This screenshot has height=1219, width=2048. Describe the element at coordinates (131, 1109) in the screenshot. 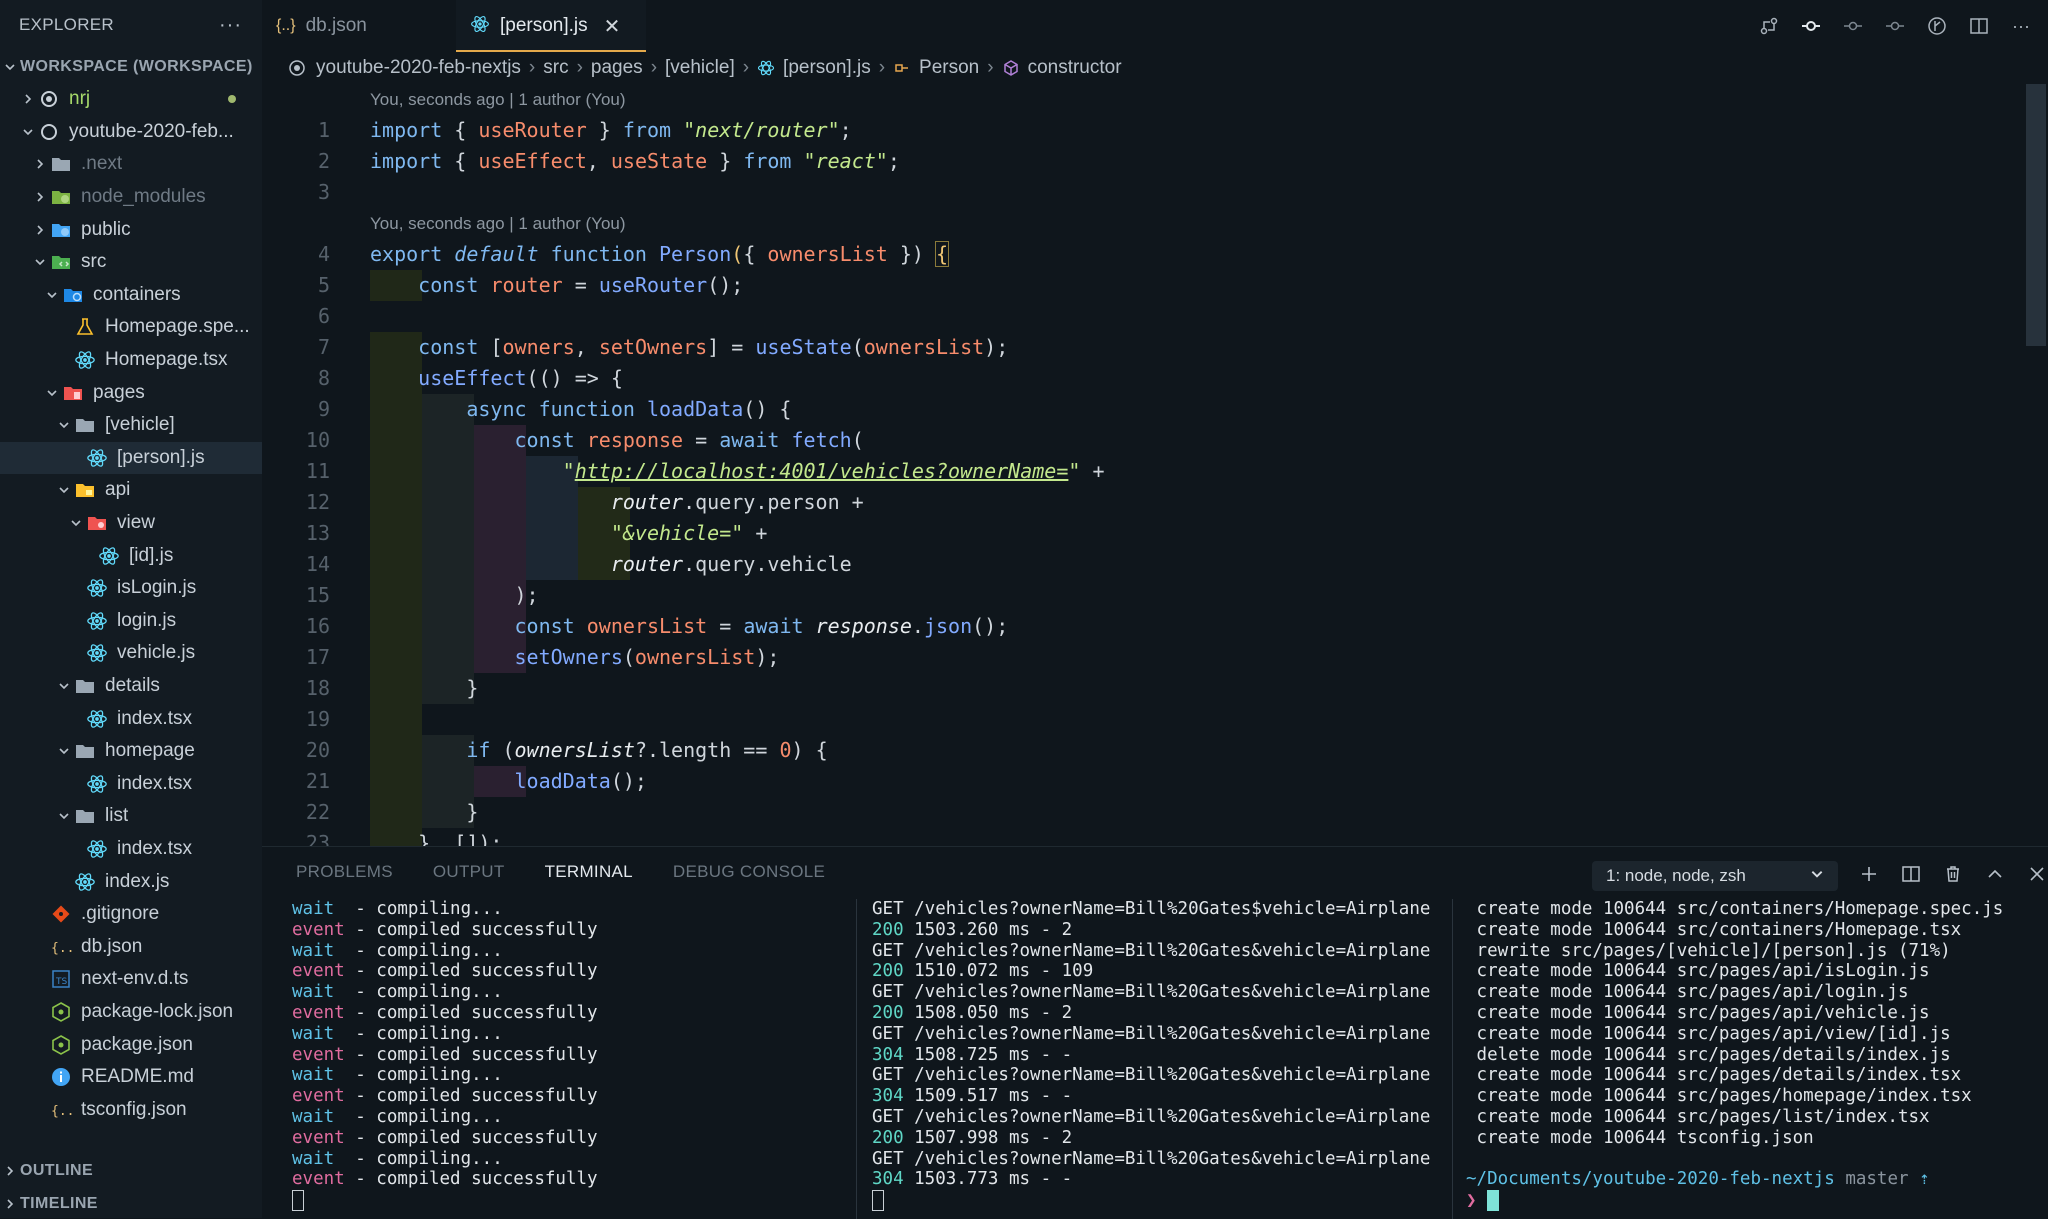

I see `tree-file-item: {..} tsconfig.json` at that location.